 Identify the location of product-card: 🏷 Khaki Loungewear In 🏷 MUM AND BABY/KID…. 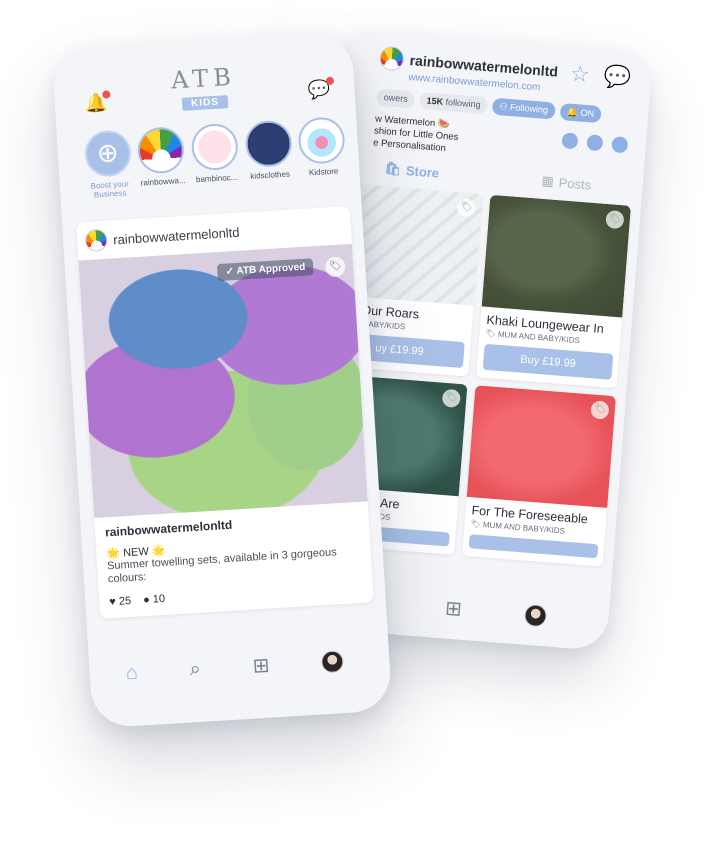
(554, 291).